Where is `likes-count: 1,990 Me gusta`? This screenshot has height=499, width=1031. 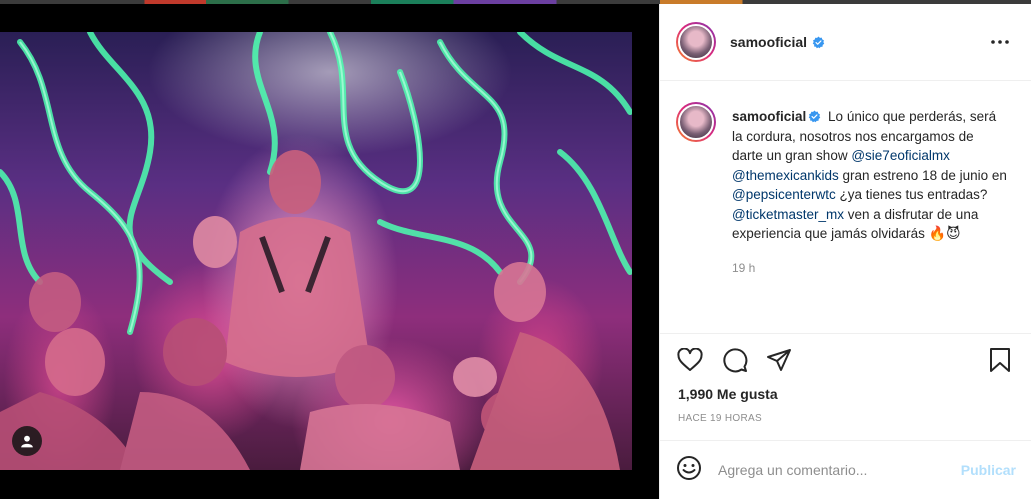
likes-count: 1,990 Me gusta is located at coordinates (728, 394).